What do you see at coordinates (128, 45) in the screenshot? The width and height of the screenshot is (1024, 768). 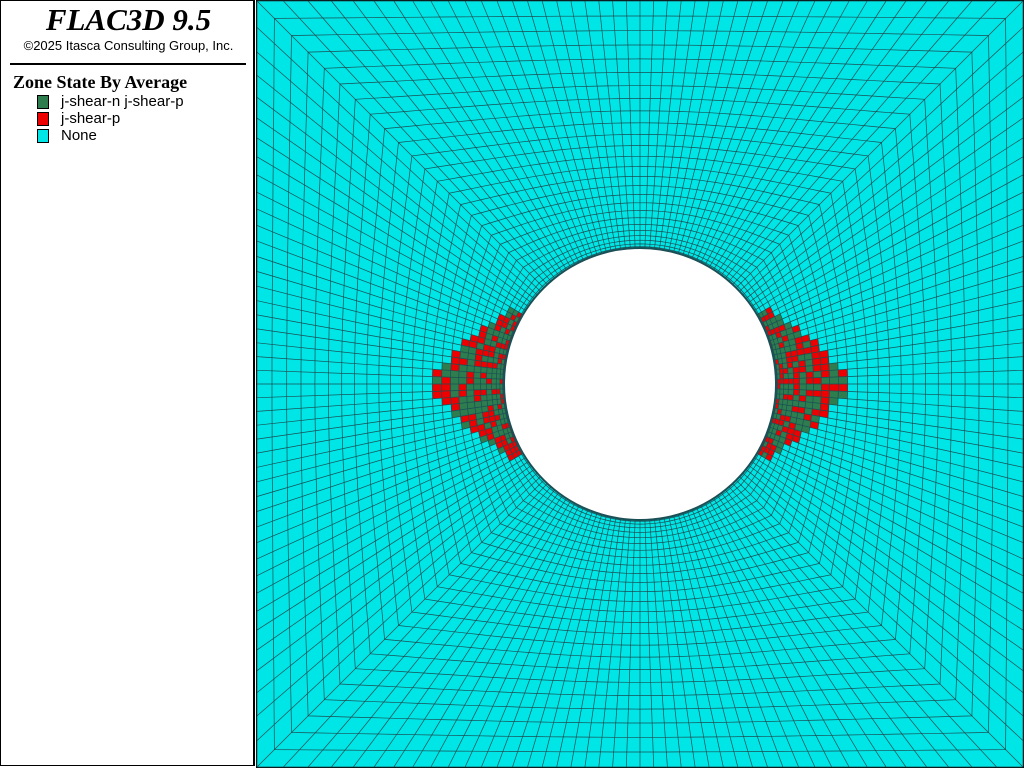 I see `copyright-text: ©2025 Itasca Consulting Group, Inc.` at bounding box center [128, 45].